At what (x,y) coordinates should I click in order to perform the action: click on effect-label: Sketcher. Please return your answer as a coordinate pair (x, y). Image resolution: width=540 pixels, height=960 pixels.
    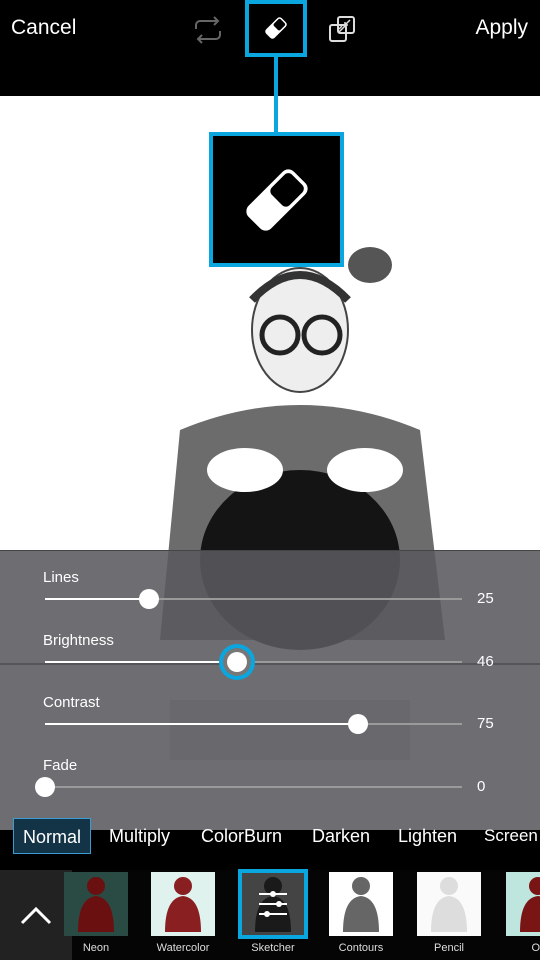
    Looking at the image, I should click on (273, 948).